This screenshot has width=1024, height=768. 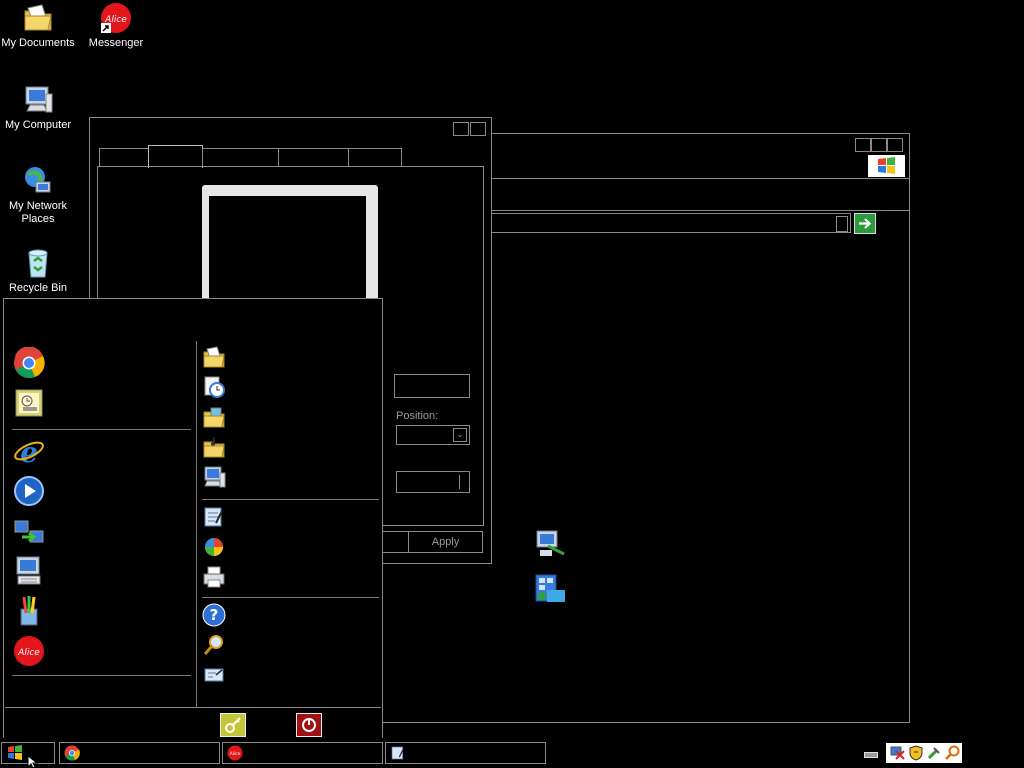 What do you see at coordinates (916, 753) in the screenshot?
I see `security-shield-icon` at bounding box center [916, 753].